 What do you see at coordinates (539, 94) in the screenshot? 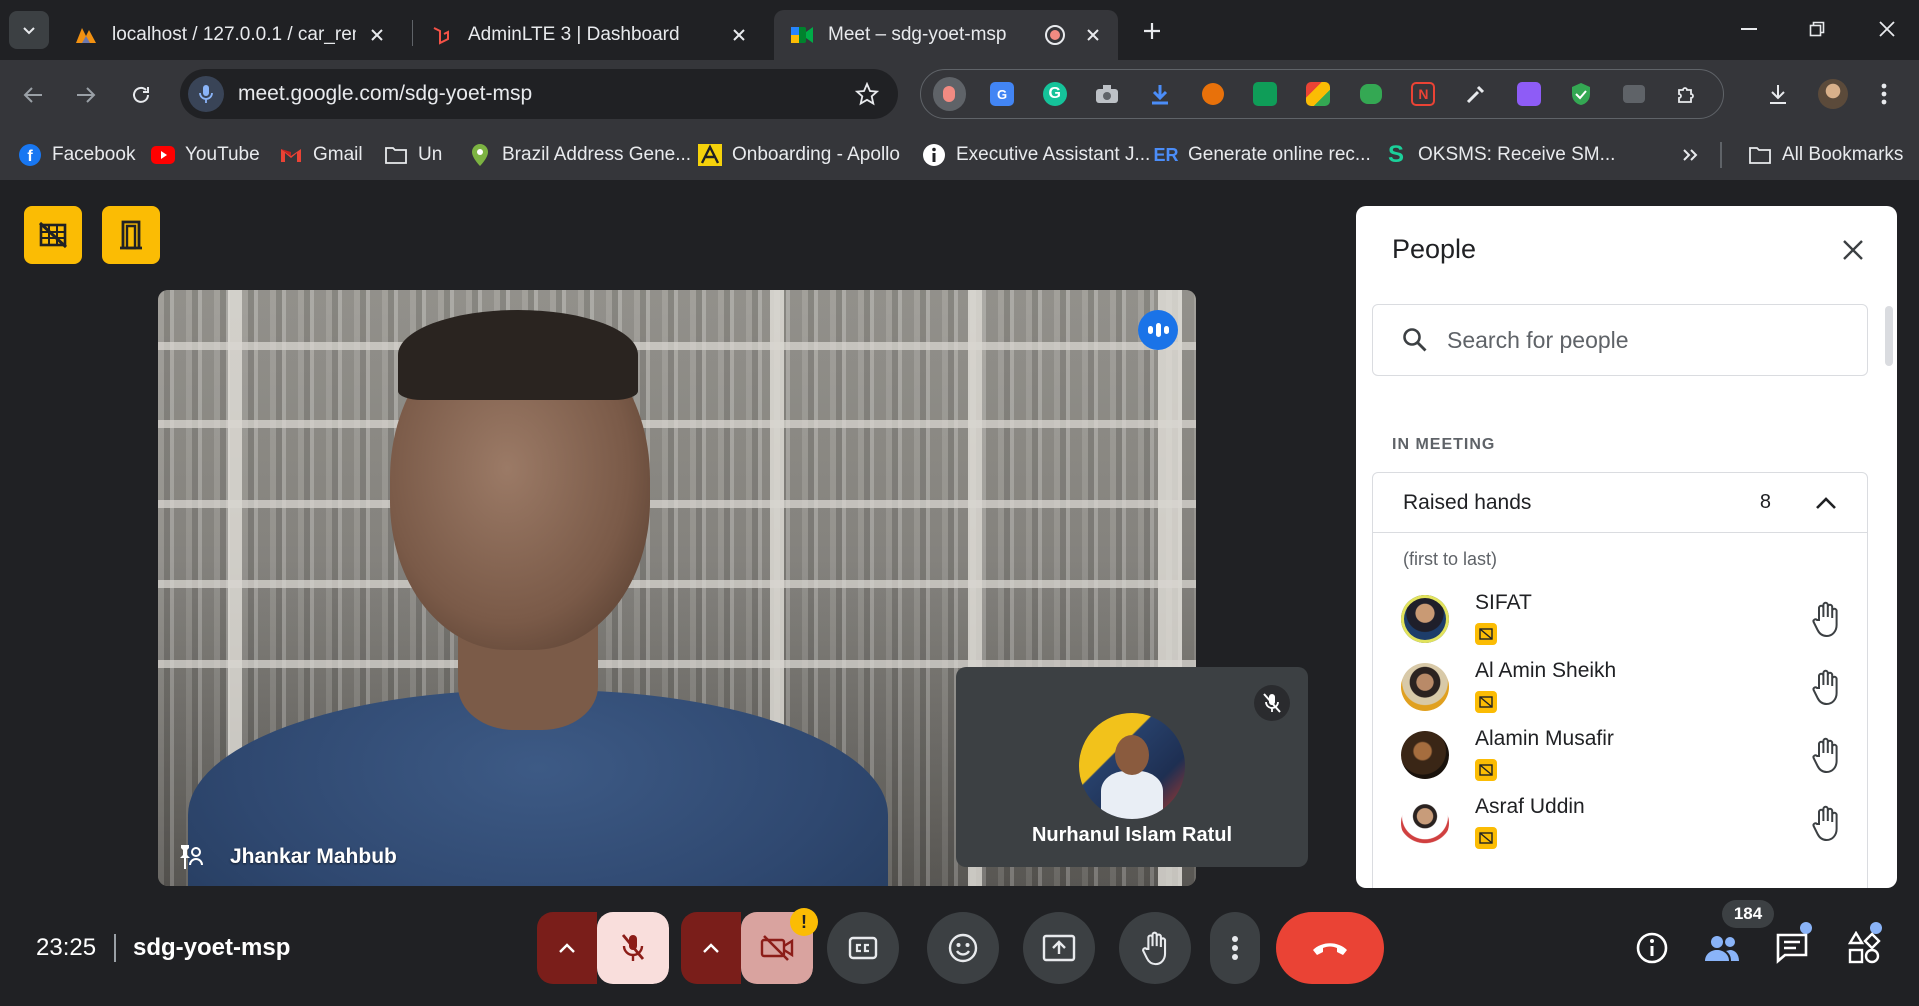
I see `address-bar: meet.google.com/sdg-yoet-msp` at bounding box center [539, 94].